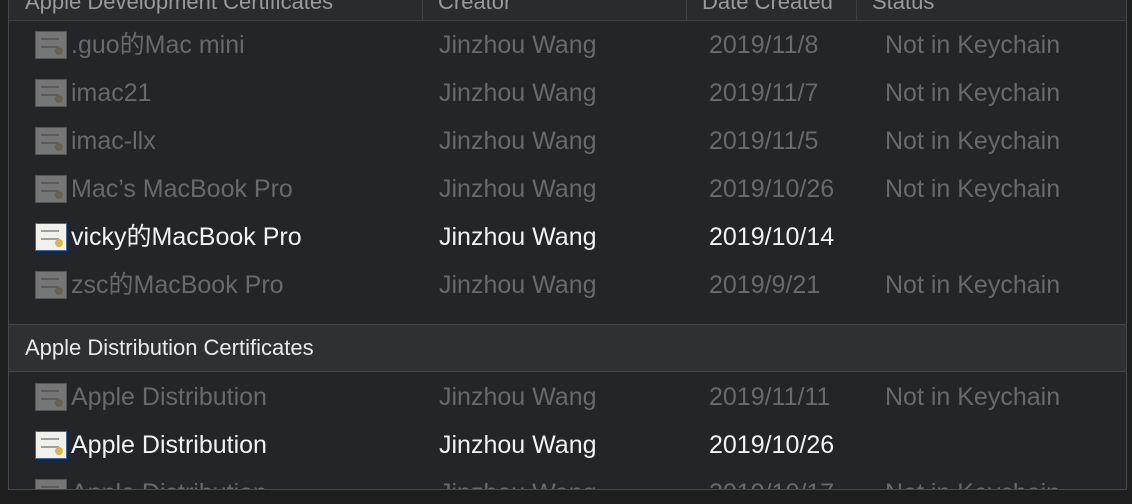  I want to click on certificate-date: 2019/11/5, so click(764, 141).